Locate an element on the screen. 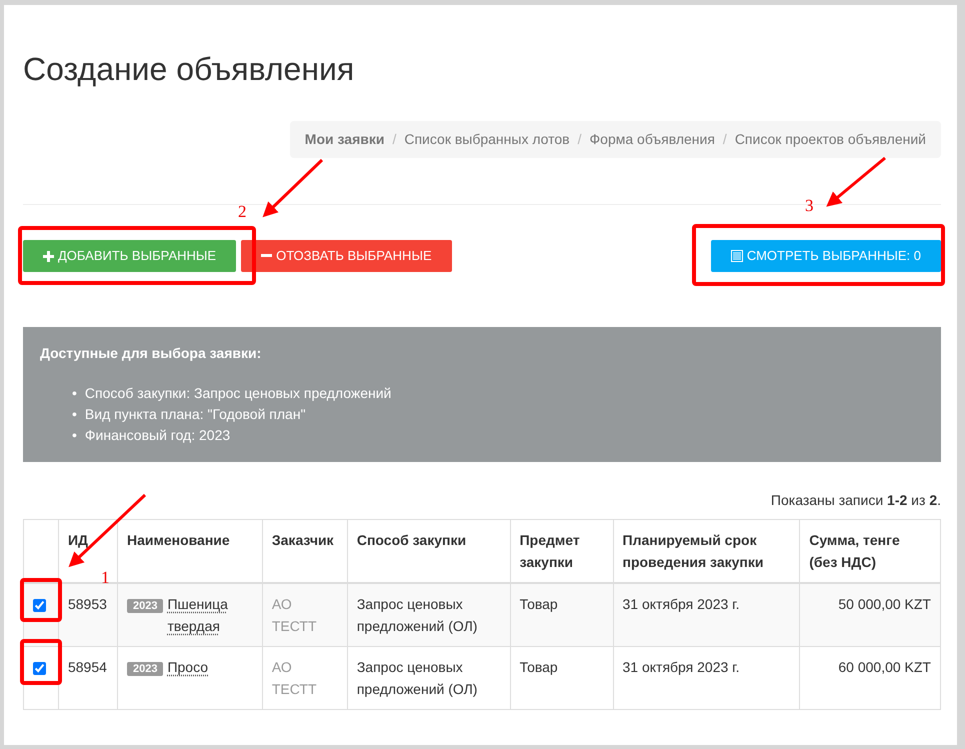  breadcrumb-link: Список выбранных лотов is located at coordinates (487, 139).